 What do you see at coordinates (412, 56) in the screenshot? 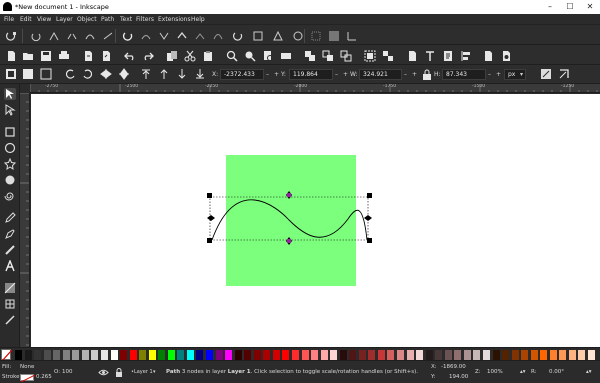
I see `fill-stroke-icon` at bounding box center [412, 56].